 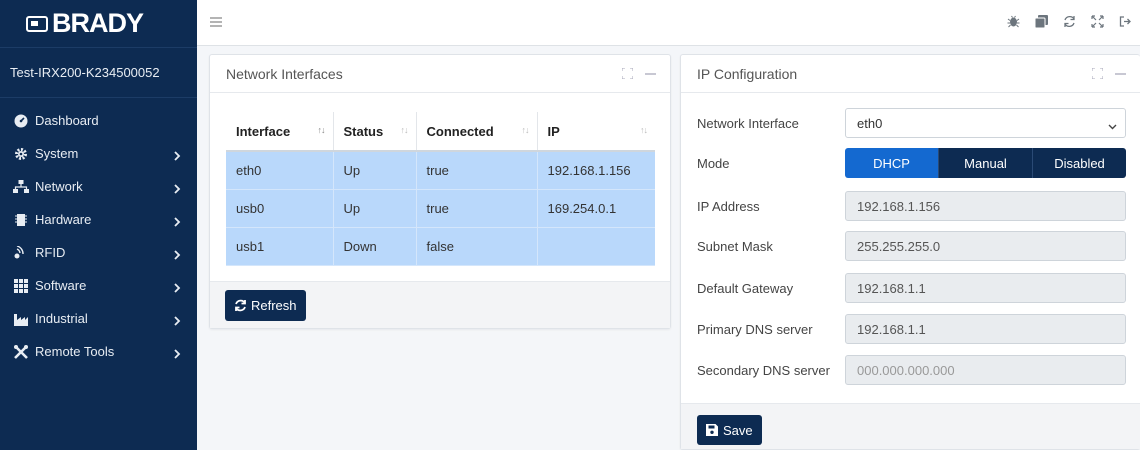 What do you see at coordinates (1125, 21) in the screenshot?
I see `logout-icon` at bounding box center [1125, 21].